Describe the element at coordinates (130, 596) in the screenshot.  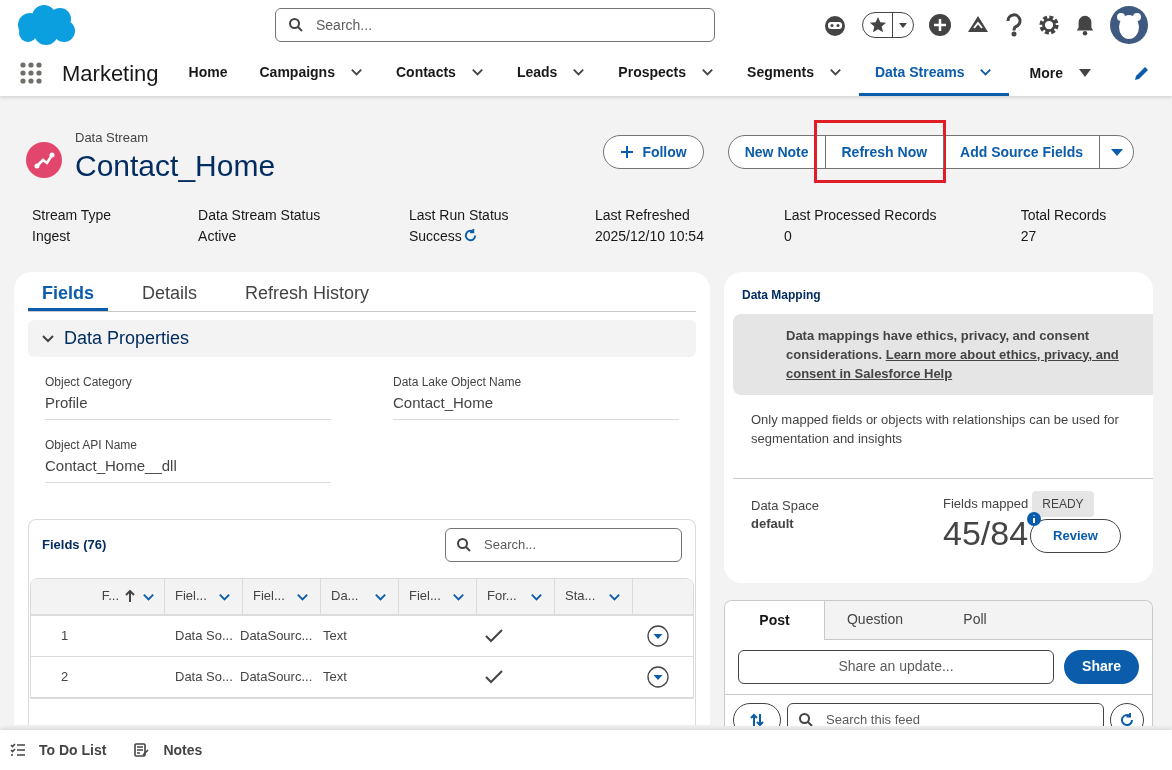
I see `sort-ascending-icon` at that location.